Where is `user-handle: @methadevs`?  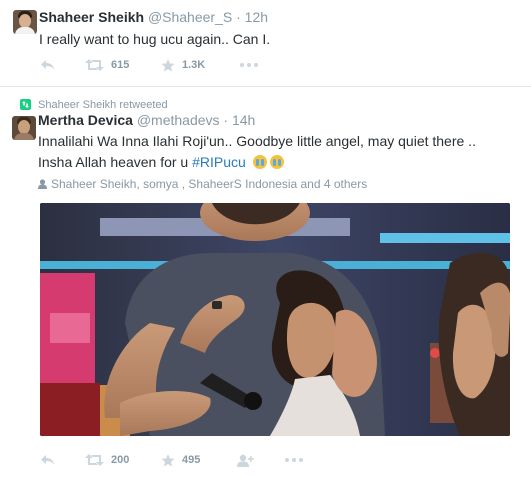
user-handle: @methadevs is located at coordinates (178, 120).